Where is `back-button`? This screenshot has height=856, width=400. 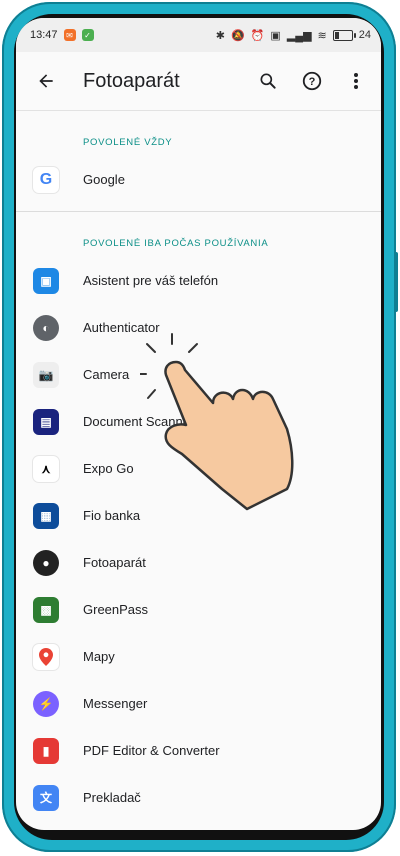 back-button is located at coordinates (46, 81).